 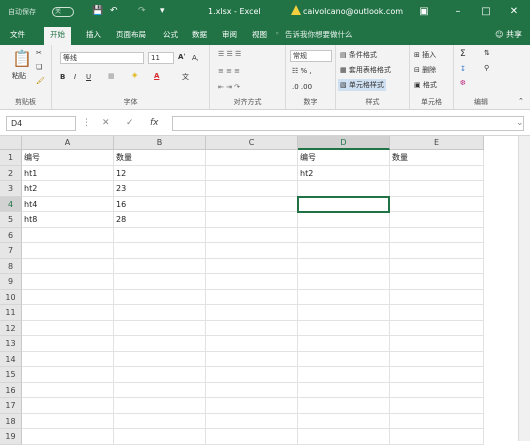 What do you see at coordinates (437, 235) in the screenshot?
I see `cell-e6` at bounding box center [437, 235].